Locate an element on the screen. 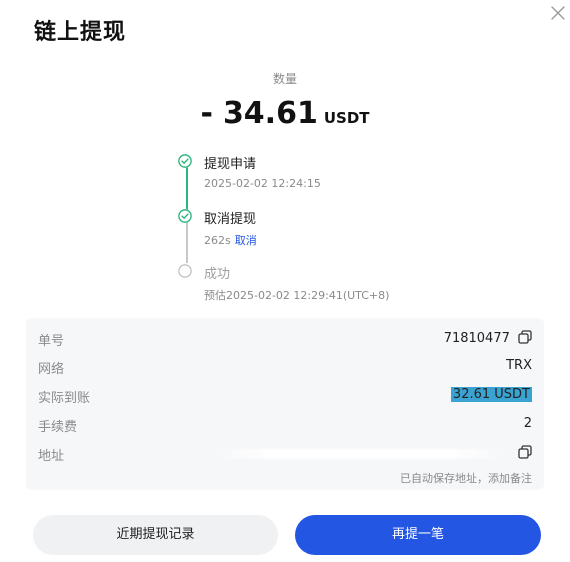 This screenshot has width=570, height=562. network-value: TRX is located at coordinates (519, 365).